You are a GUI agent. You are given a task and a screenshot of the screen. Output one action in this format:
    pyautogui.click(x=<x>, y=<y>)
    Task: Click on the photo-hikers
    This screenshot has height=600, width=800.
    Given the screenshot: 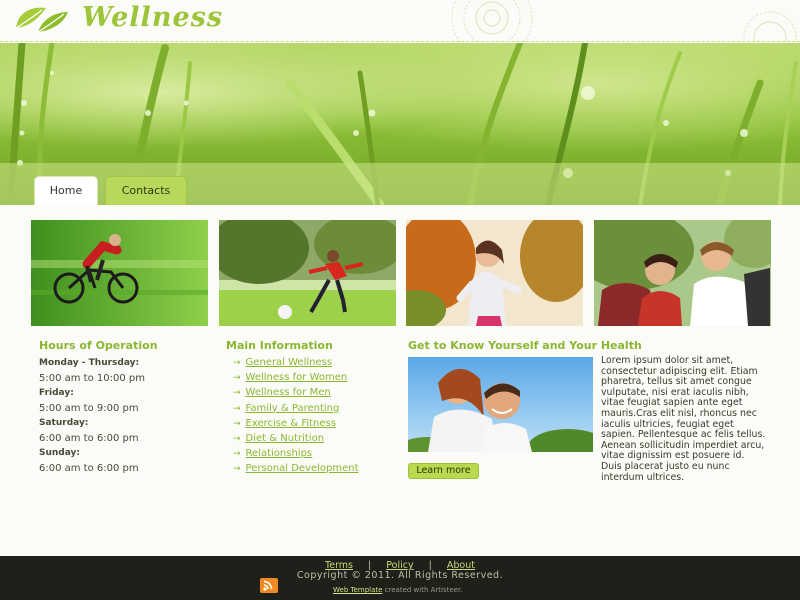 What is the action you would take?
    pyautogui.click(x=682, y=273)
    